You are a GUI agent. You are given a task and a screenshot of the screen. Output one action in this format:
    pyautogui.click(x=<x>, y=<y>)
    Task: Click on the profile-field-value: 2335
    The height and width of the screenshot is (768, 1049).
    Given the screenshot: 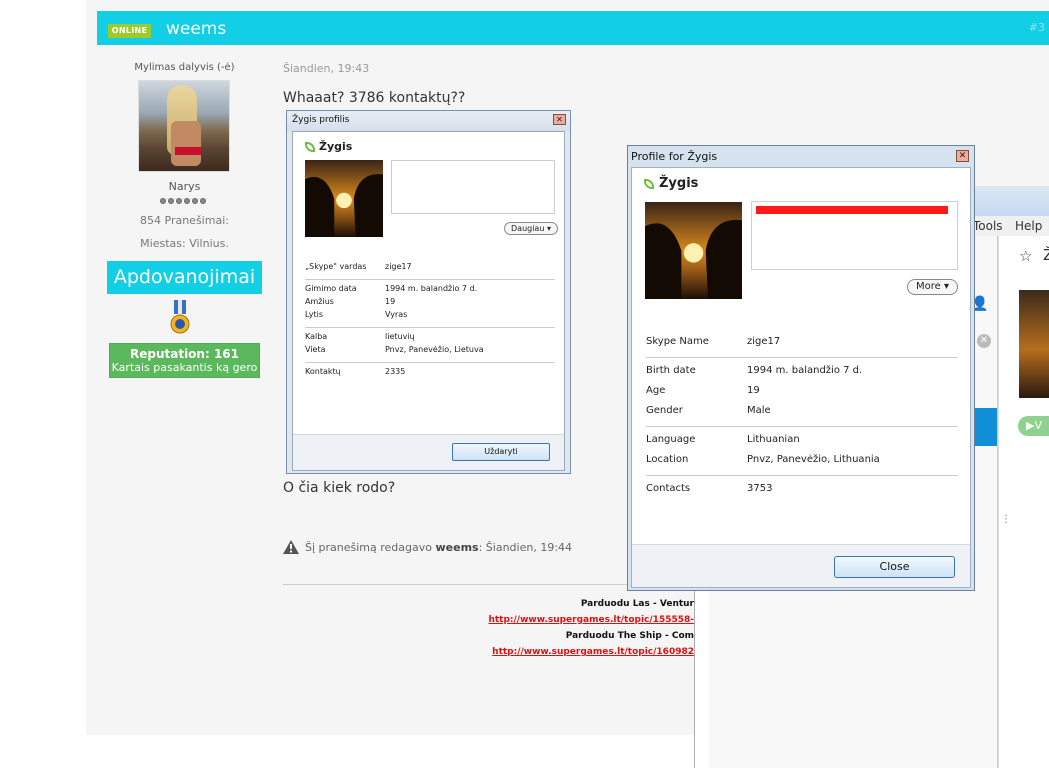 What is the action you would take?
    pyautogui.click(x=395, y=371)
    